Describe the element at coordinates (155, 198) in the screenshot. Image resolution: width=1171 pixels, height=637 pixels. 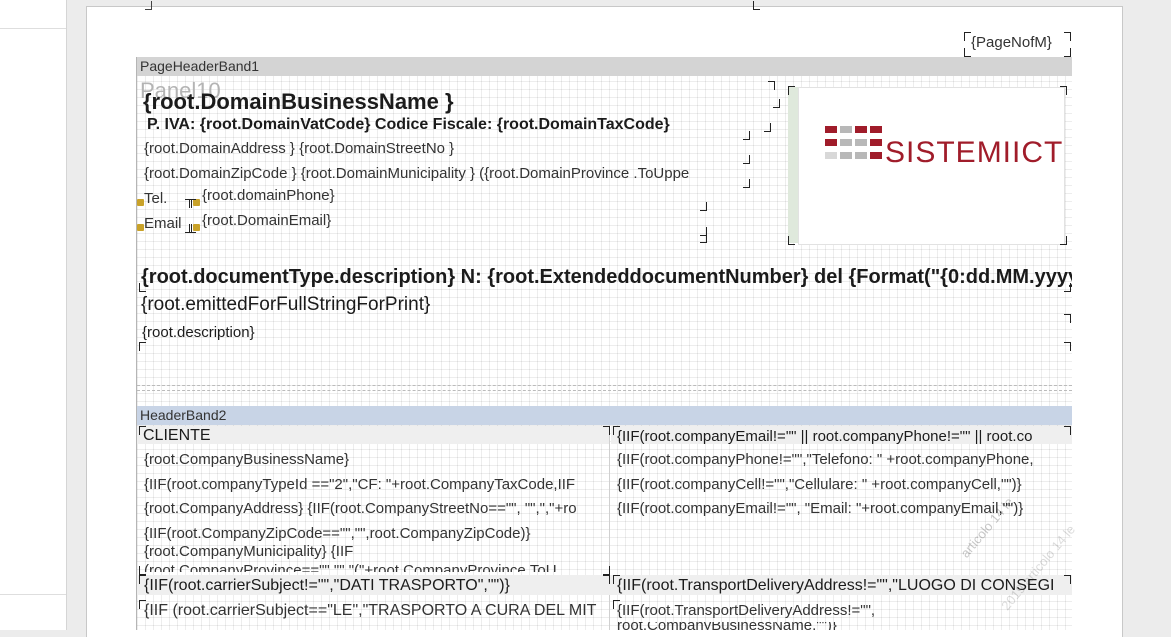
I see `domain-phone-label: Tel.` at that location.